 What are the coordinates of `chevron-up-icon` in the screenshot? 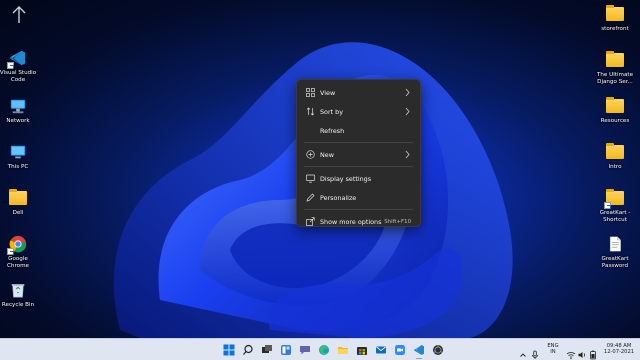 It's located at (523, 351).